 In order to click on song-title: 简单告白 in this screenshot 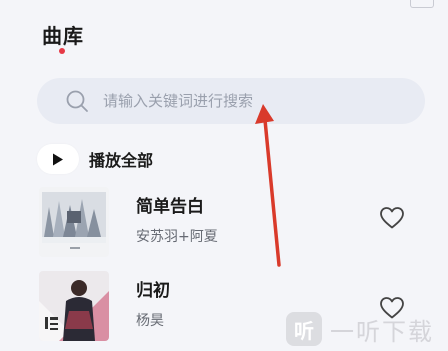, I will do `click(170, 207)`.